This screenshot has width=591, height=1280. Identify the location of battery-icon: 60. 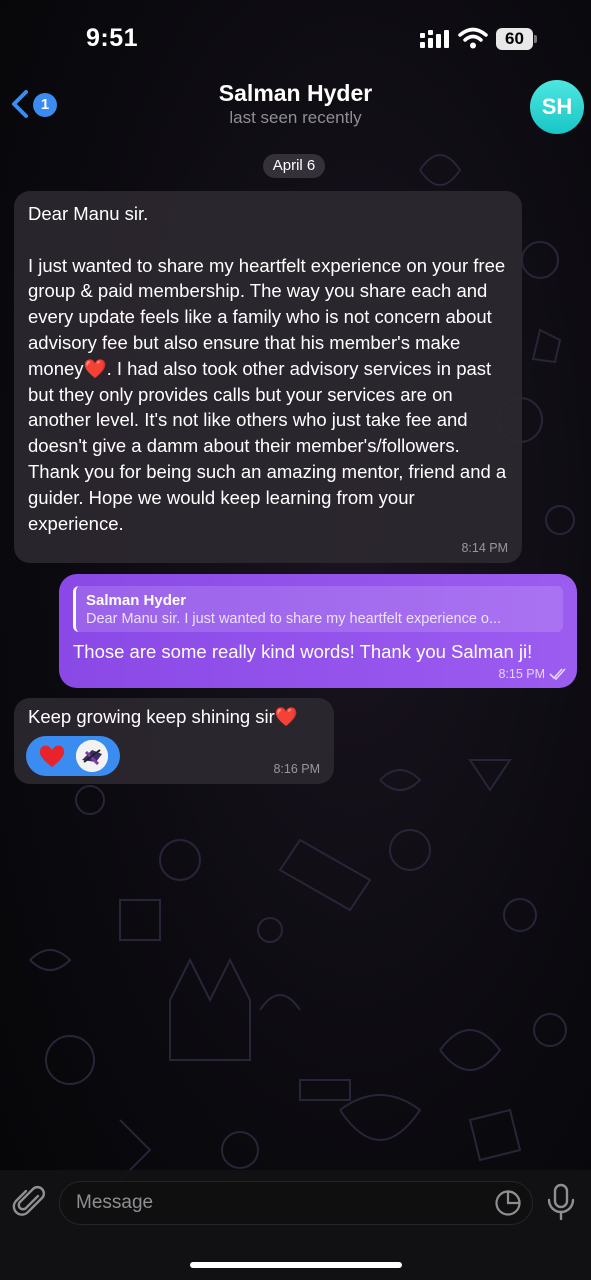
(516, 39).